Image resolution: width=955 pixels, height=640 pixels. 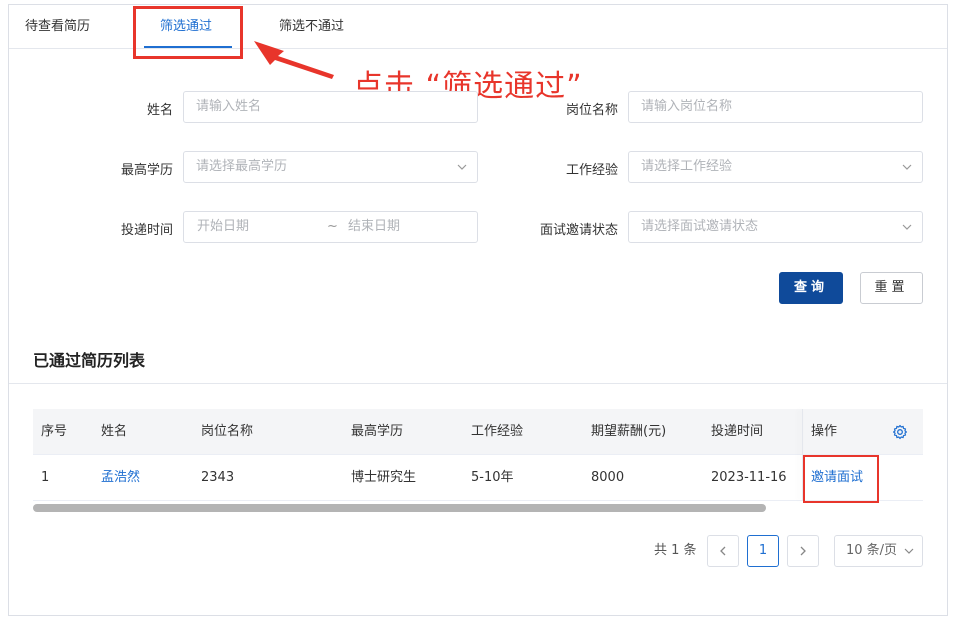 I want to click on next-page-button, so click(x=803, y=551).